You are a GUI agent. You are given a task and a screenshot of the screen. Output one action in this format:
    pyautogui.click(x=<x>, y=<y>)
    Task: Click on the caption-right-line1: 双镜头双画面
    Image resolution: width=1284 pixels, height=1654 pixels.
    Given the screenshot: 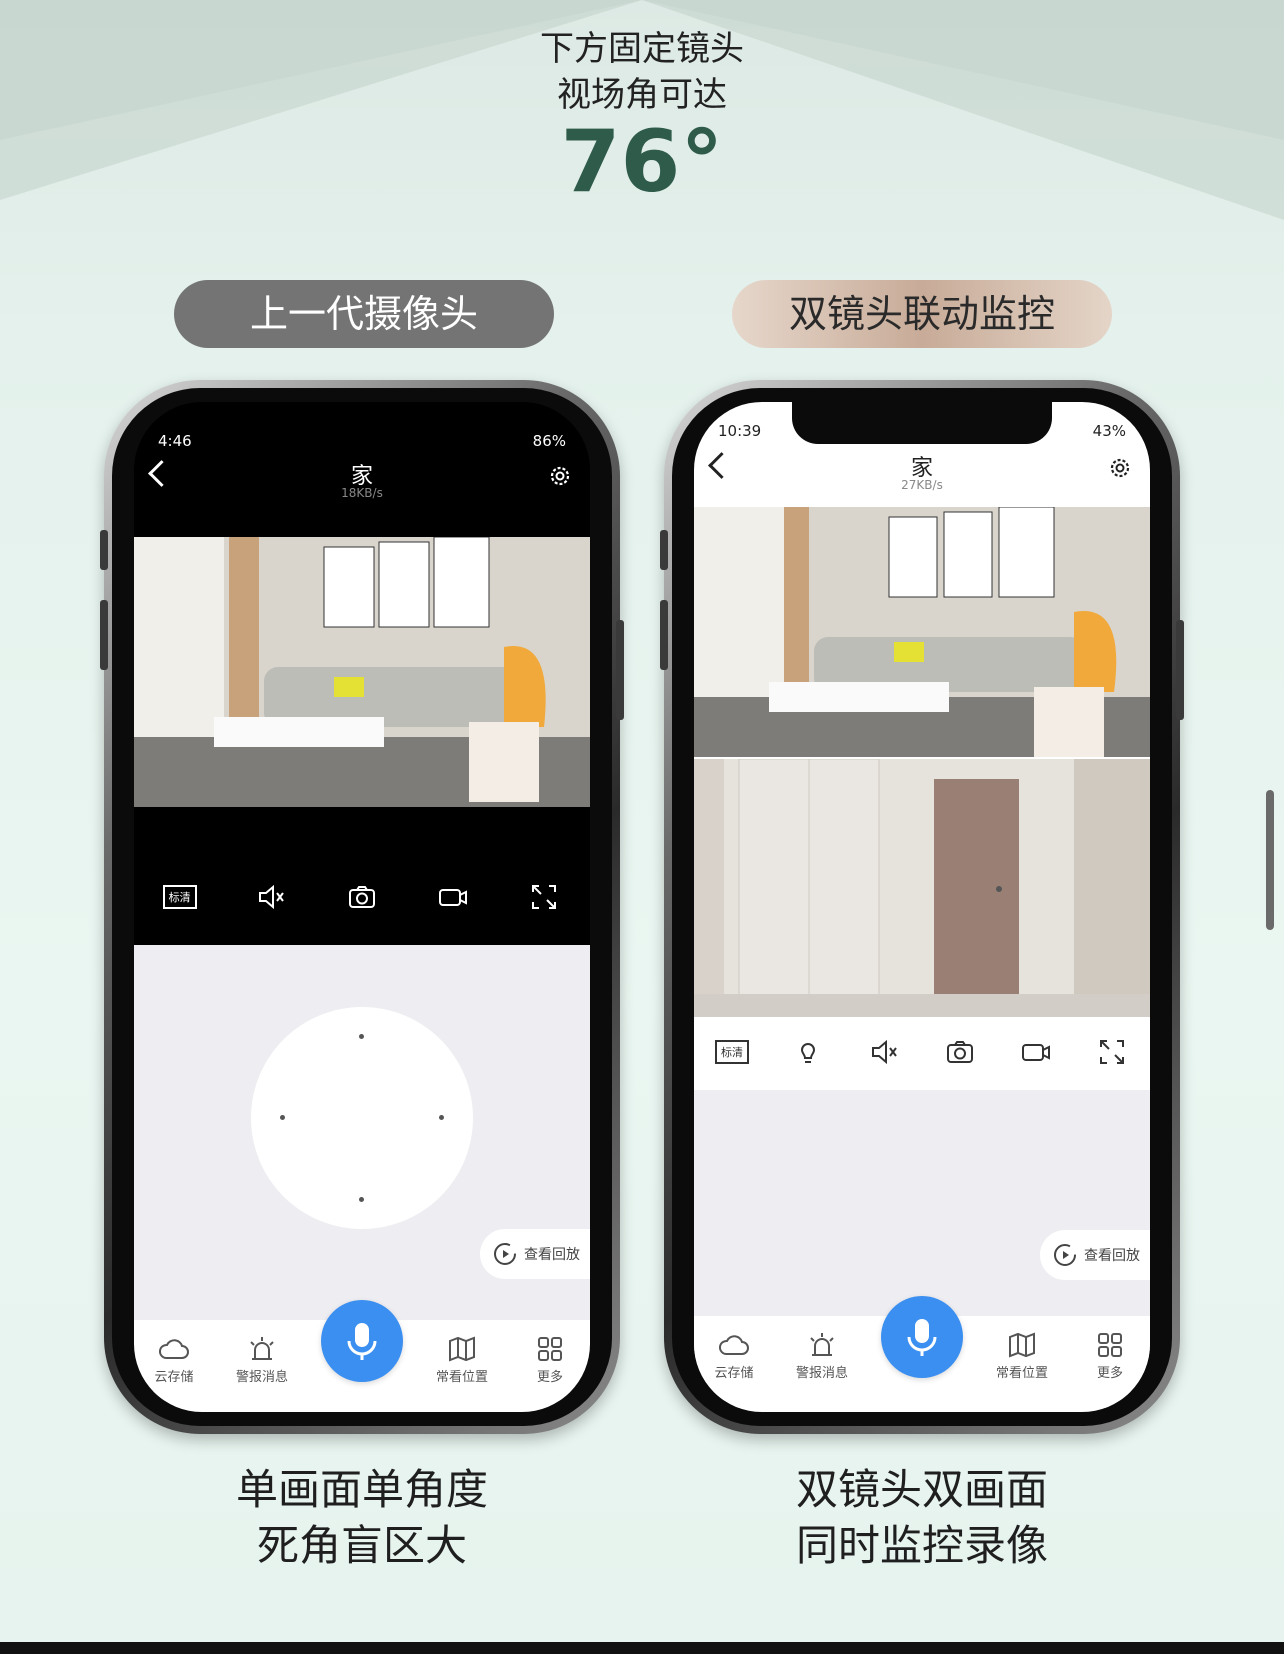 What is the action you would take?
    pyautogui.click(x=921, y=1489)
    